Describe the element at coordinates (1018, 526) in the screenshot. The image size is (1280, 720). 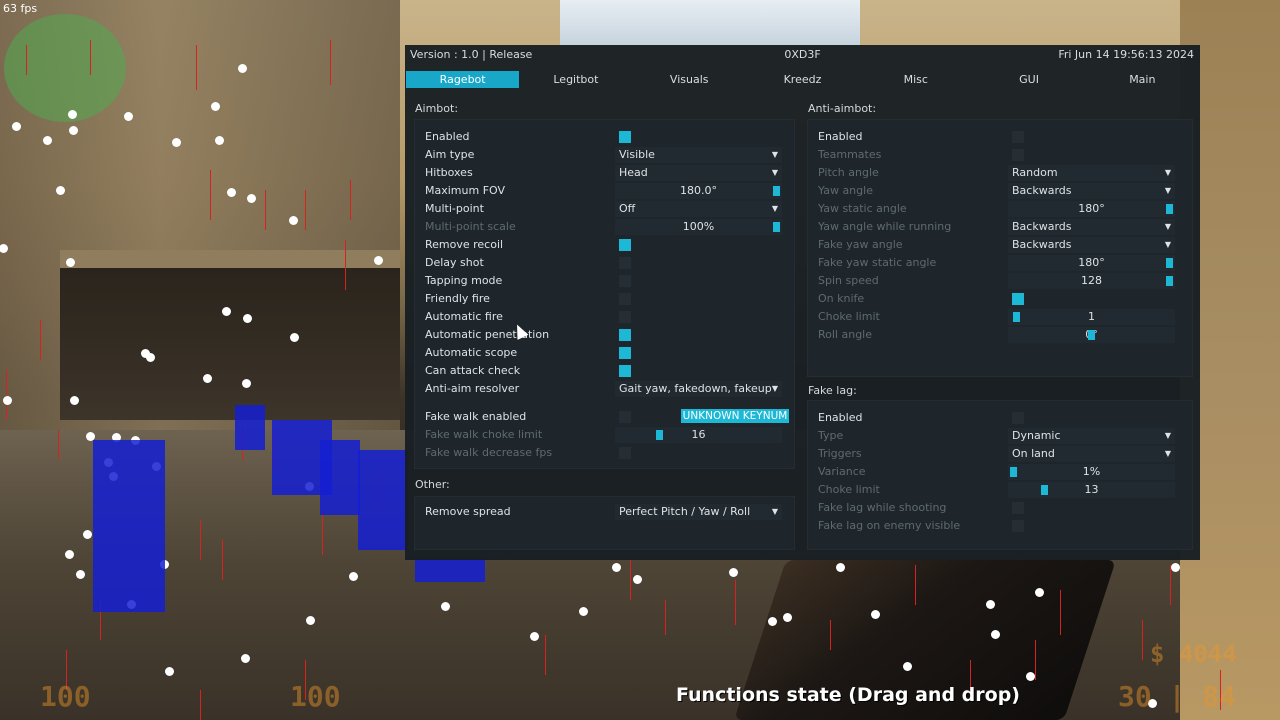
I see `fakelag-enemy-visible-checkbox` at that location.